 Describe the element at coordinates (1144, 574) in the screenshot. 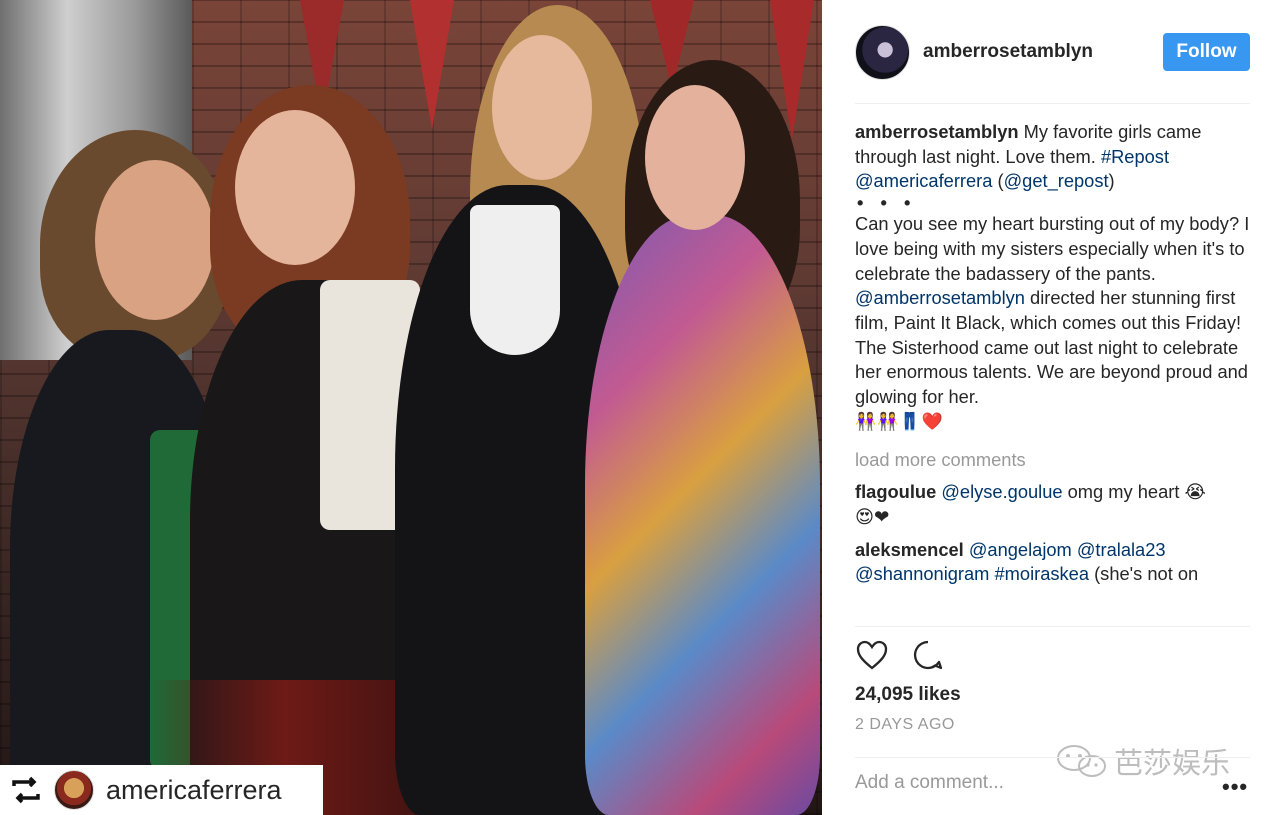

I see `comment-text: (she's not on` at that location.